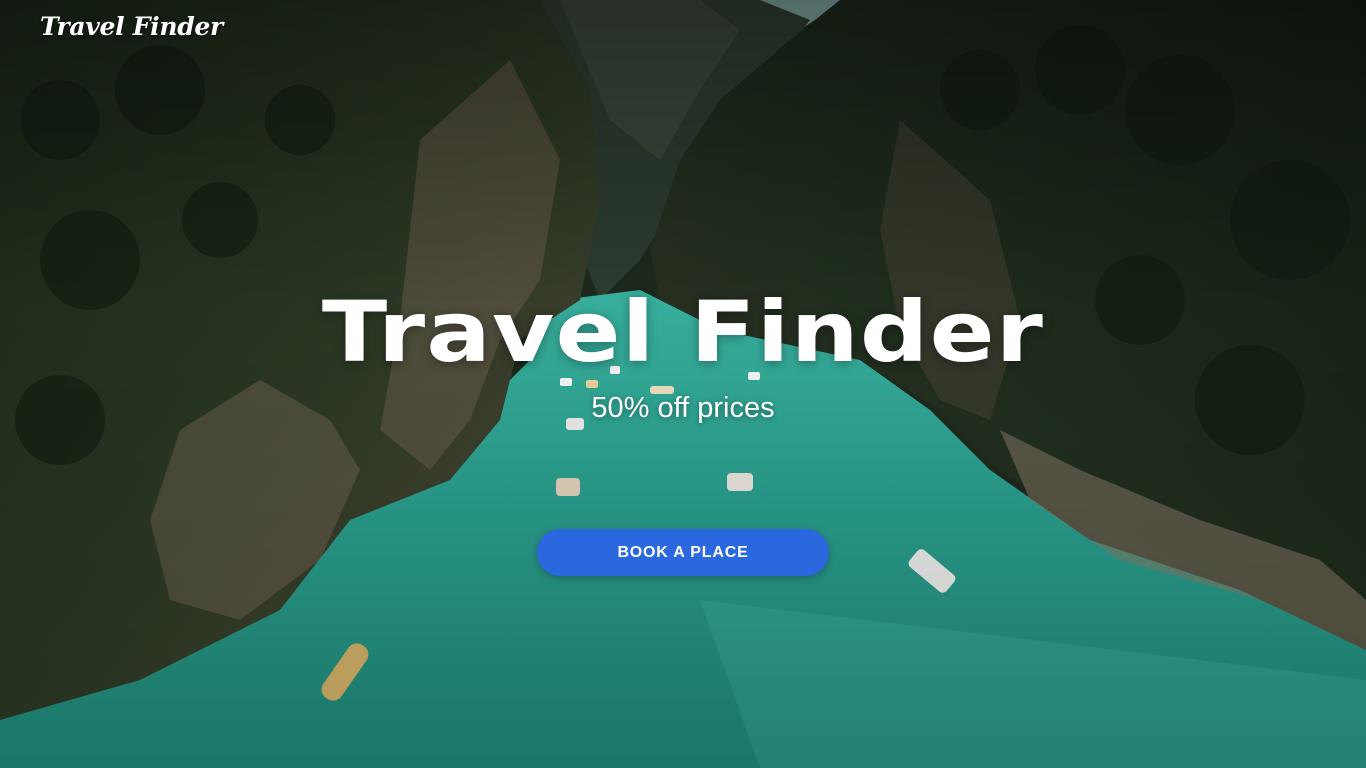 The image size is (1366, 768). What do you see at coordinates (131, 26) in the screenshot?
I see `brand-logo-link: Travel Finder` at bounding box center [131, 26].